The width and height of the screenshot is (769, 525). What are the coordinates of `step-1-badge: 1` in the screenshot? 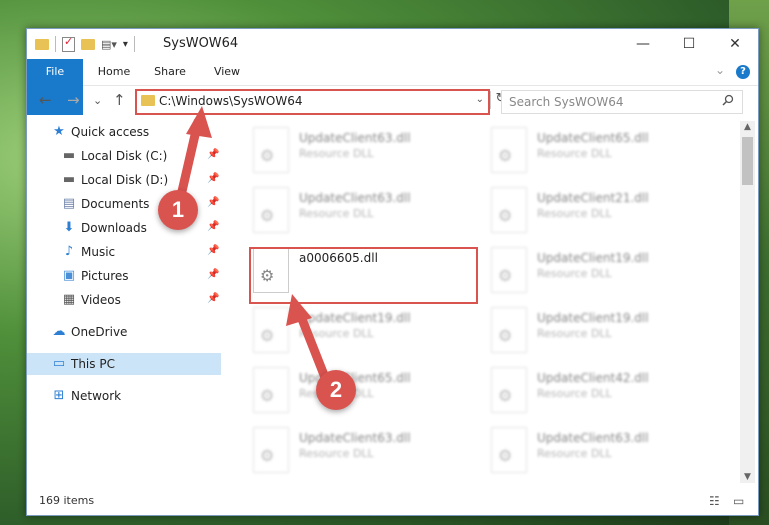 It's located at (178, 210).